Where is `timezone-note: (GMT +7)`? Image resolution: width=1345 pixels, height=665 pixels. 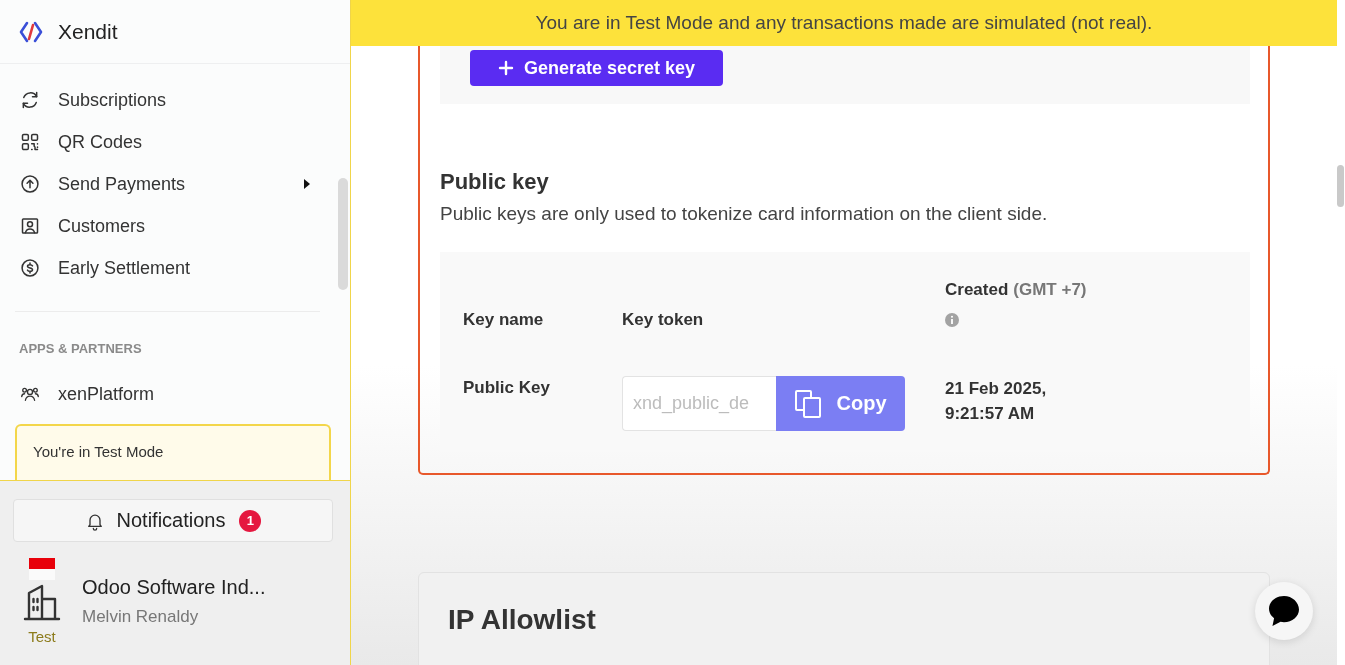
timezone-note: (GMT +7) is located at coordinates (1050, 290).